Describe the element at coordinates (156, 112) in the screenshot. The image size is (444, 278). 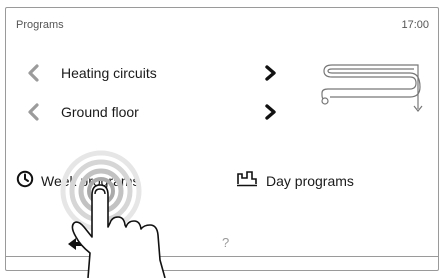
I see `selector-ground-floor: Ground floor` at that location.